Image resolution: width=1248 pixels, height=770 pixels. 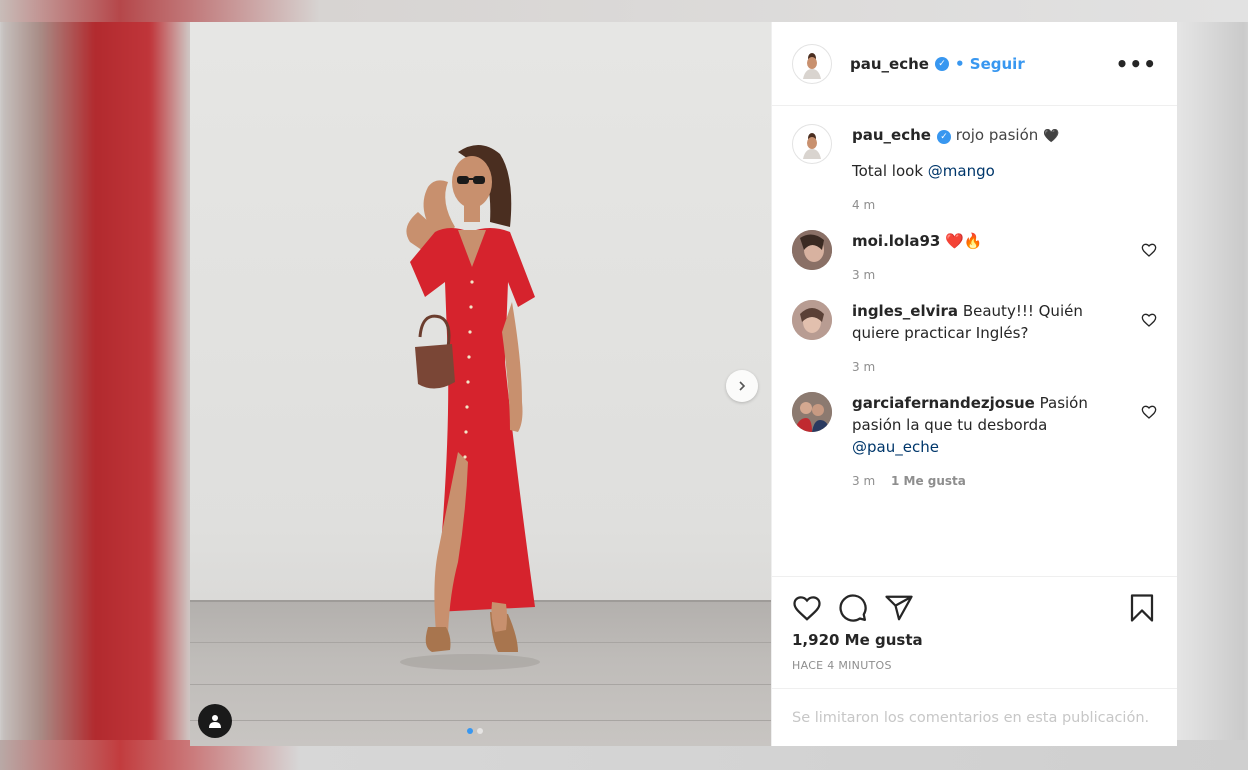 What do you see at coordinates (974, 640) in the screenshot?
I see `likes-count: 1,920 Me gusta` at bounding box center [974, 640].